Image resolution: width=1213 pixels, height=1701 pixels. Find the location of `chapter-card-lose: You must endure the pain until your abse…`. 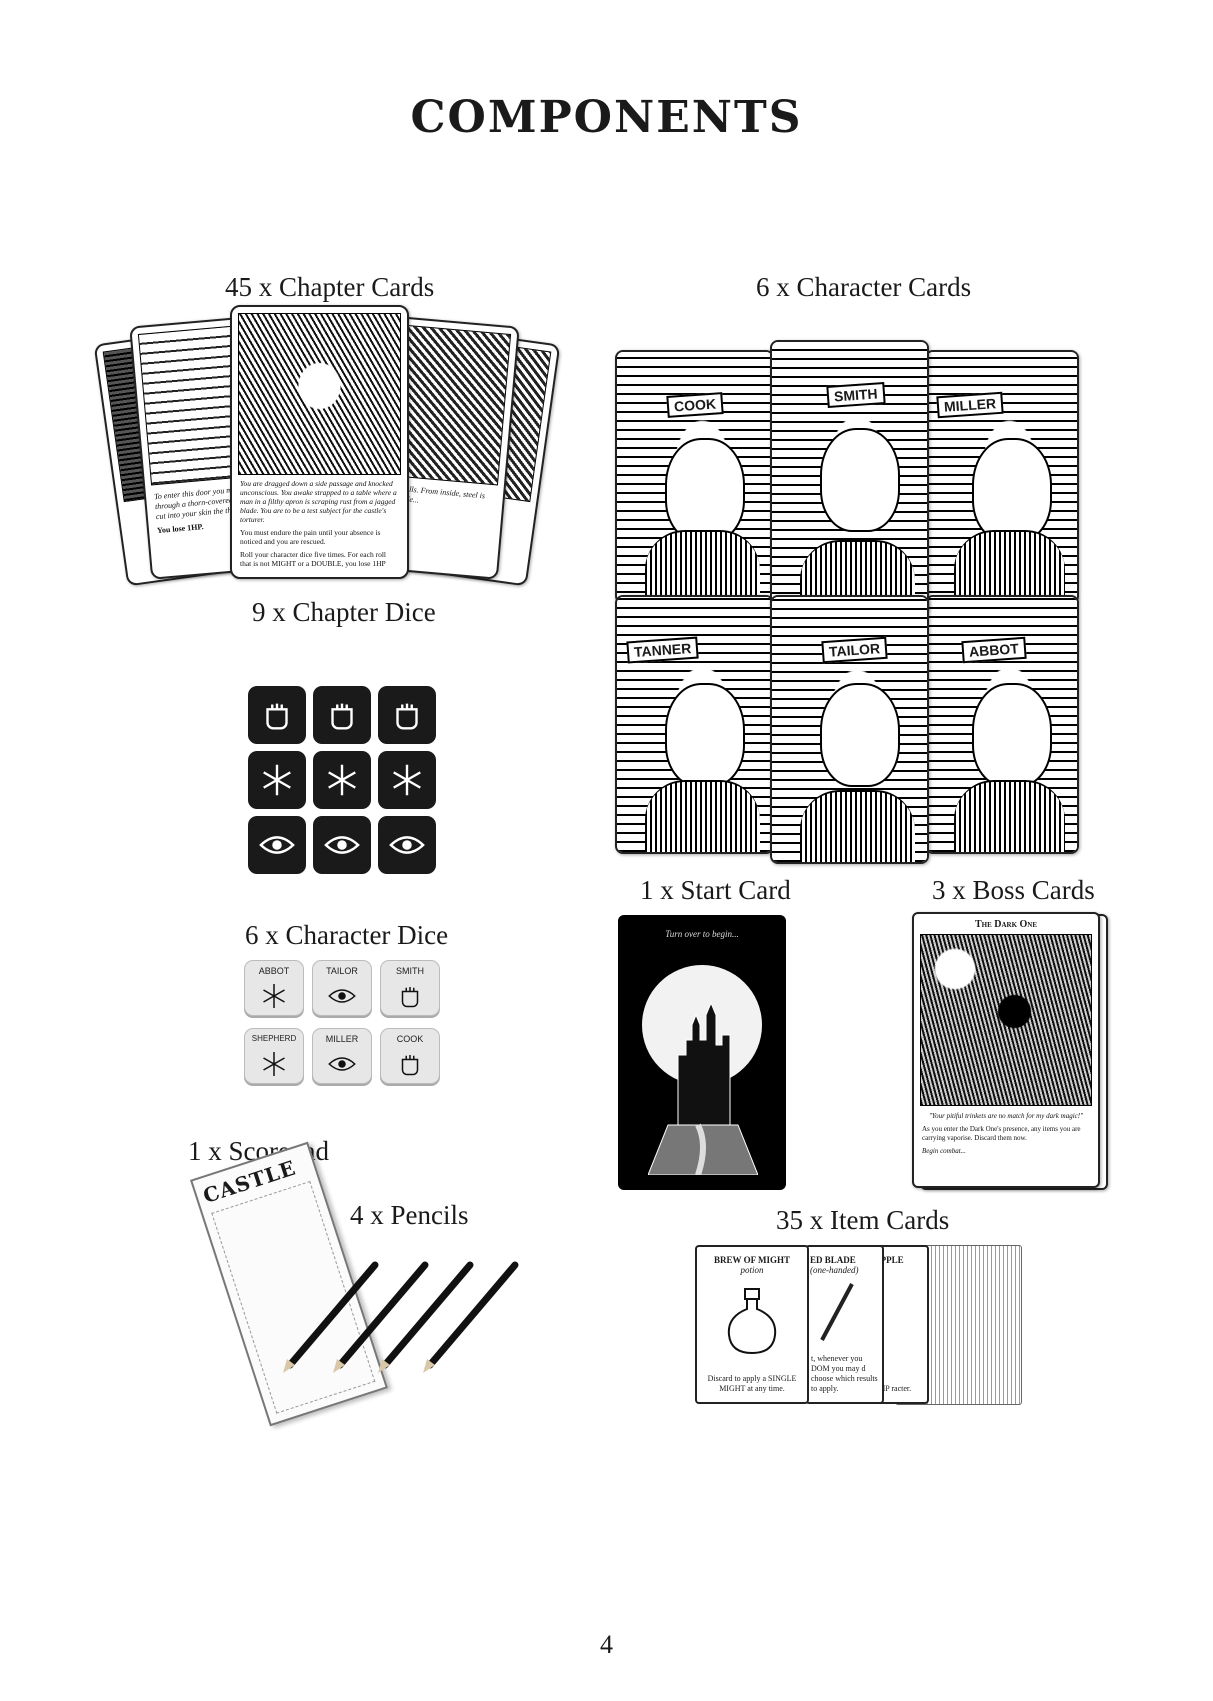

chapter-card-lose: You must endure the pain until your abse… is located at coordinates (310, 537).